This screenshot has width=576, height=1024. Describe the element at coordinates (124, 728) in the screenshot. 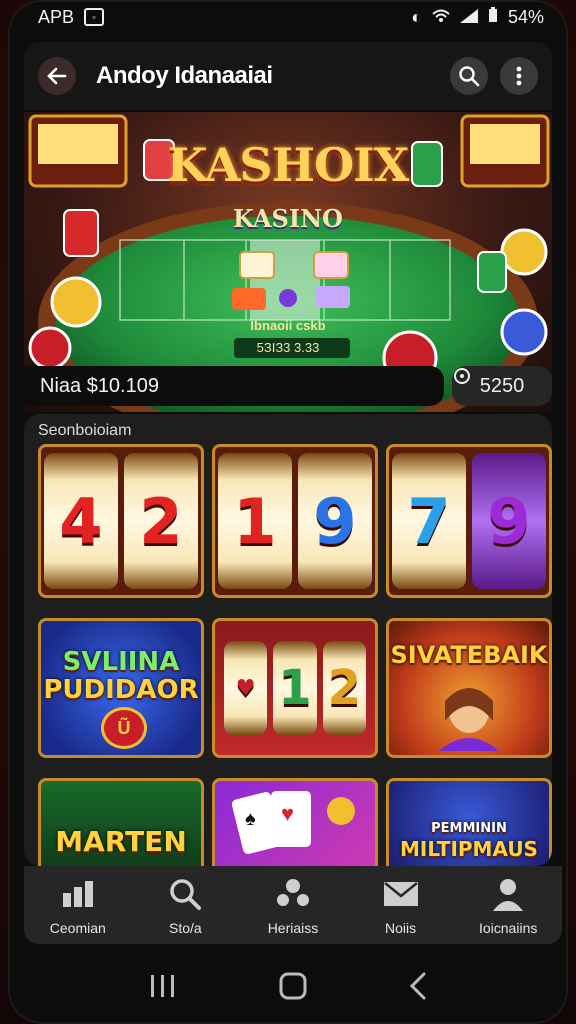

I see `tile-badge: Ũ` at that location.